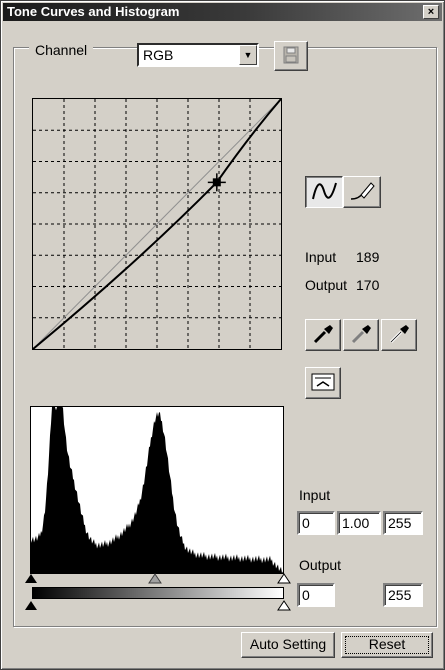 This screenshot has width=445, height=670. What do you see at coordinates (158, 593) in the screenshot?
I see `output-gradient-bar` at bounding box center [158, 593].